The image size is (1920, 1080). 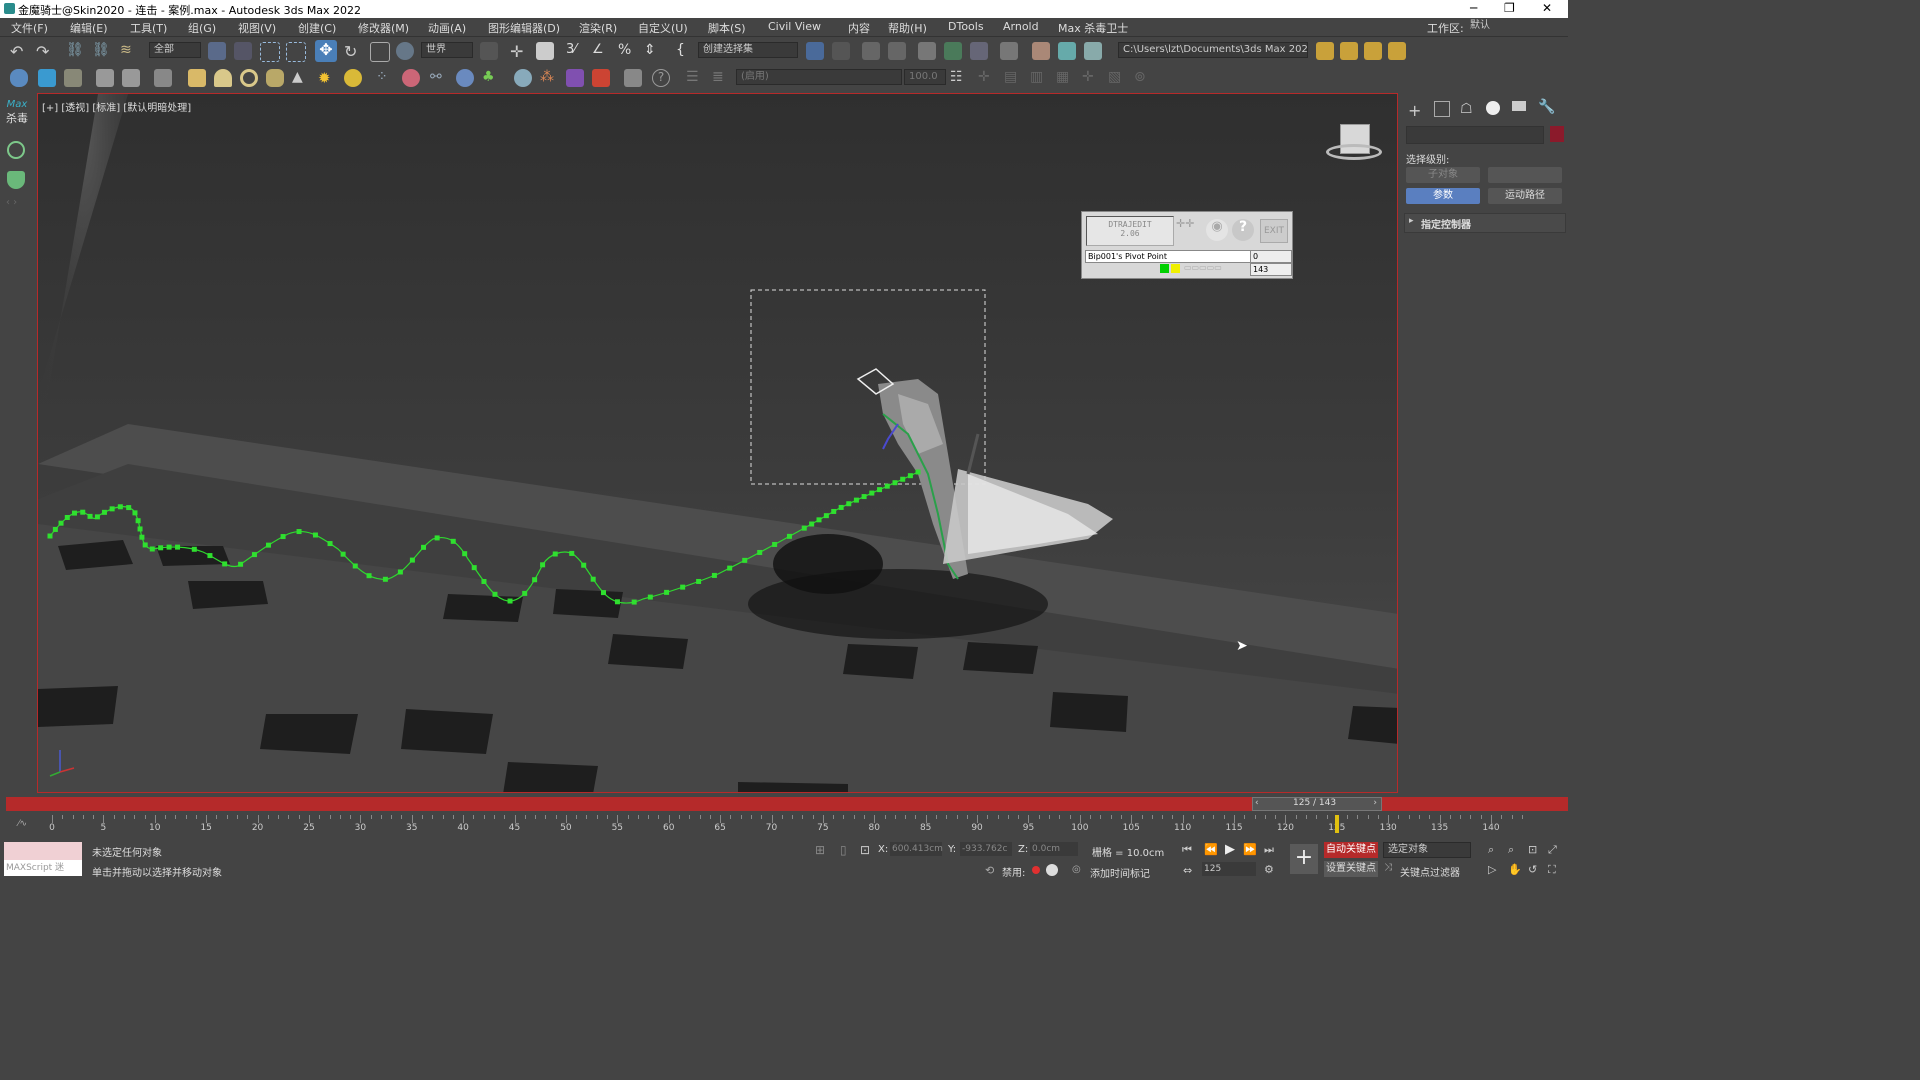 What do you see at coordinates (1373, 51) in the screenshot?
I see `project-open-icon` at bounding box center [1373, 51].